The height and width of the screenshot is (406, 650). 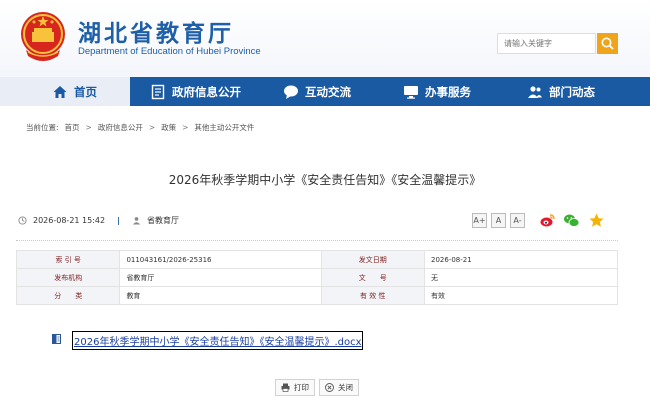 What do you see at coordinates (291, 92) in the screenshot?
I see `chat-bubble-icon` at bounding box center [291, 92].